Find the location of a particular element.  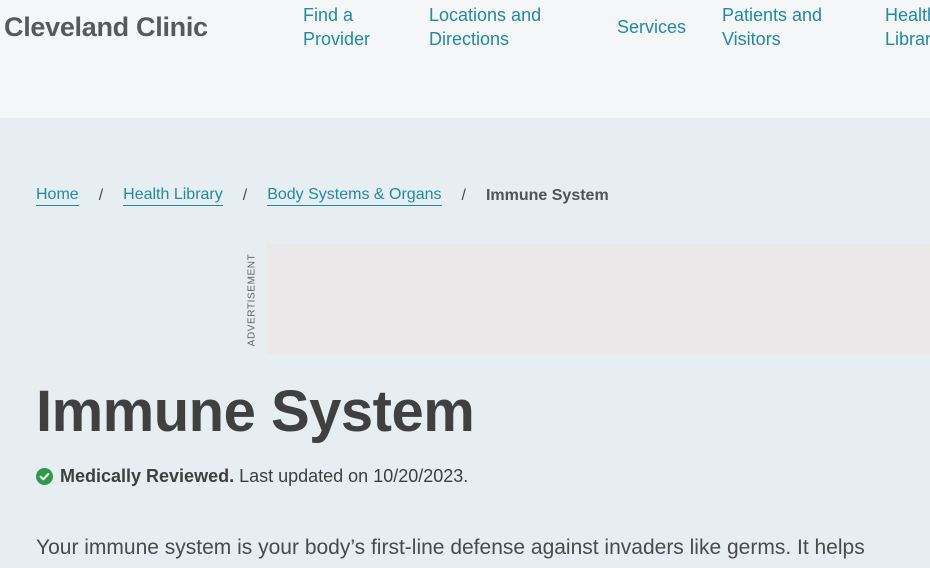

nav-locations-line-1: Locations and is located at coordinates (485, 15).